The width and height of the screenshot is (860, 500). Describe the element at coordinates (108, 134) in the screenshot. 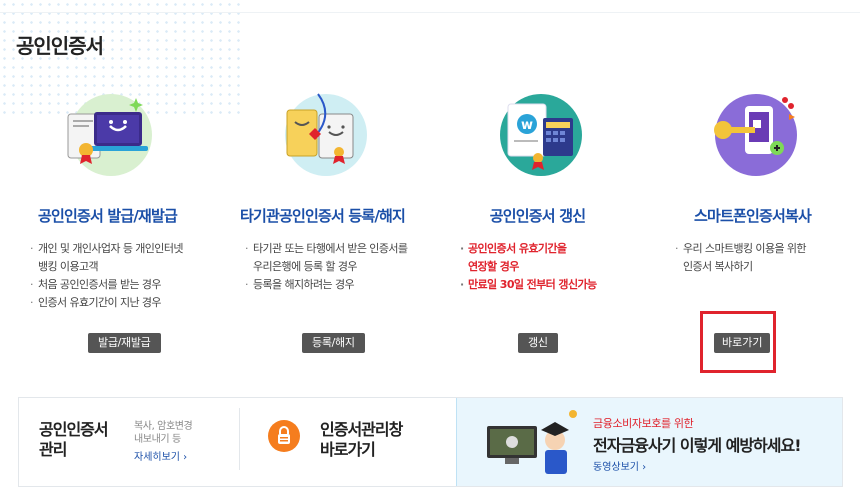

I see `certificate-laptop-icon` at that location.